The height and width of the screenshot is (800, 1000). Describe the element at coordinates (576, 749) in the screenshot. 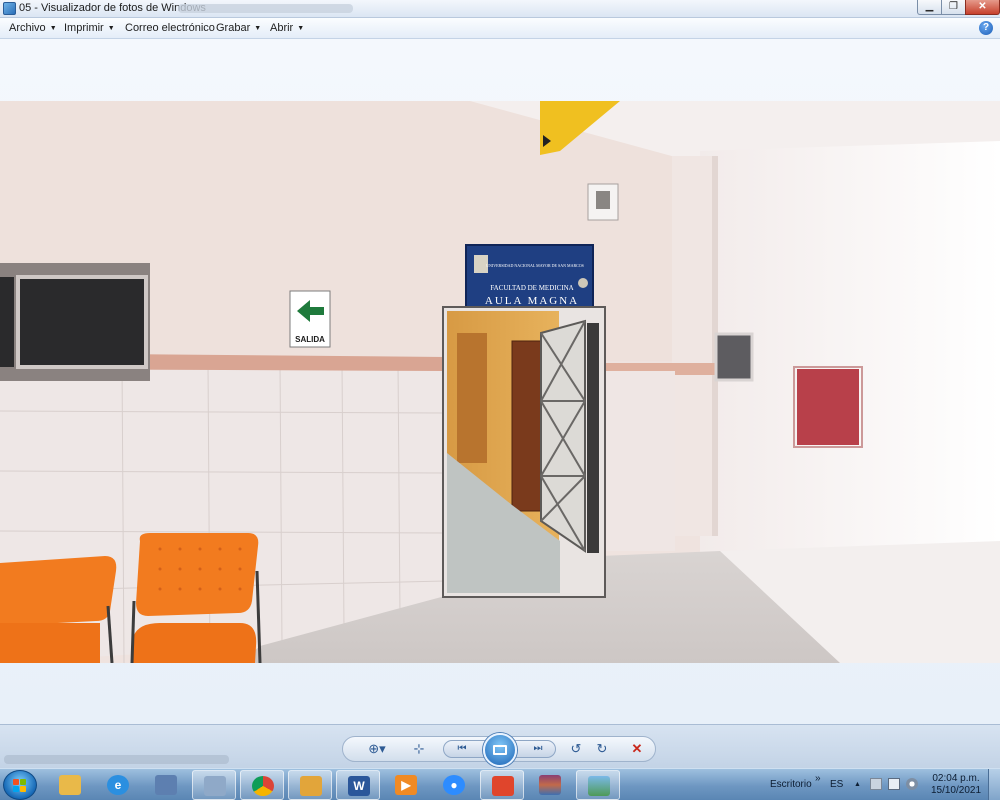

I see `rotate-left-icon: ↺` at that location.